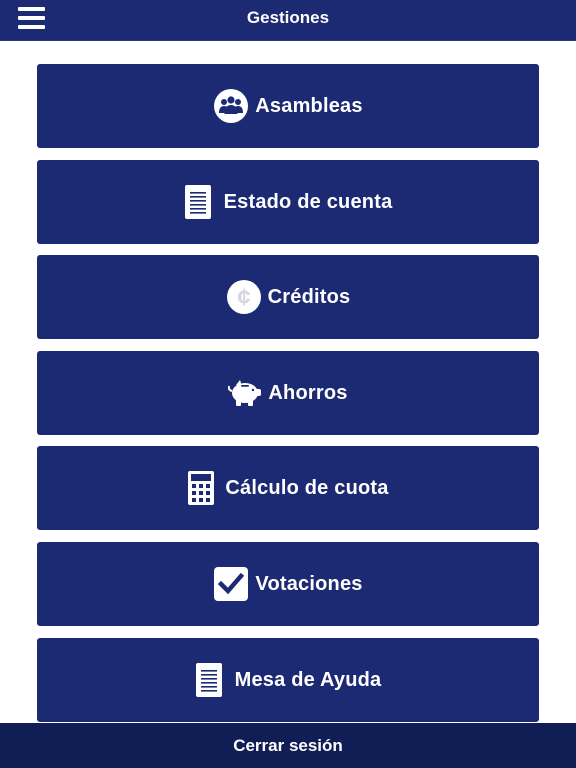 Image resolution: width=576 pixels, height=768 pixels. I want to click on menu-item-label: Créditos, so click(309, 296).